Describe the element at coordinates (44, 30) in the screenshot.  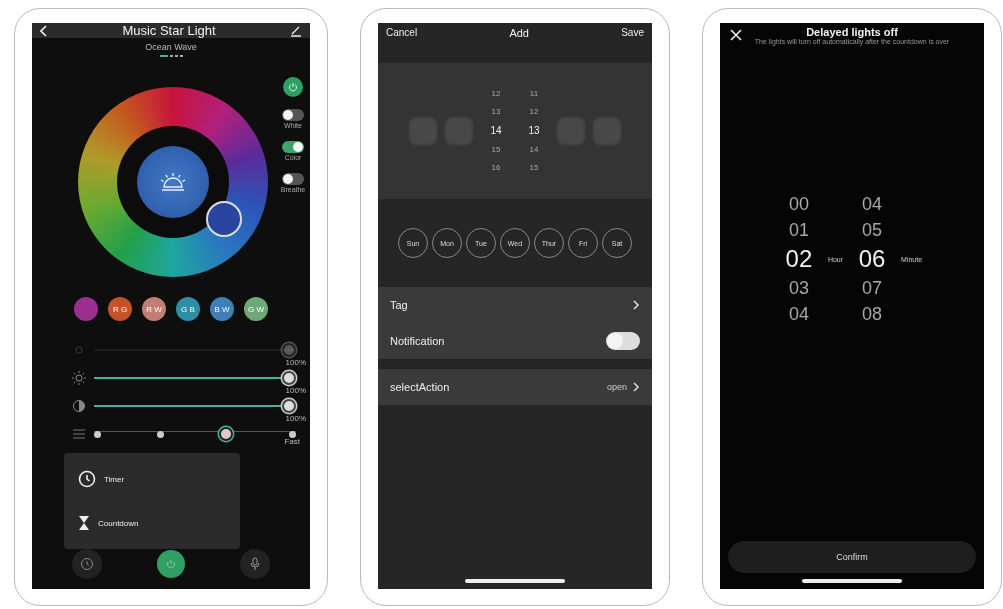
I see `back-icon` at that location.